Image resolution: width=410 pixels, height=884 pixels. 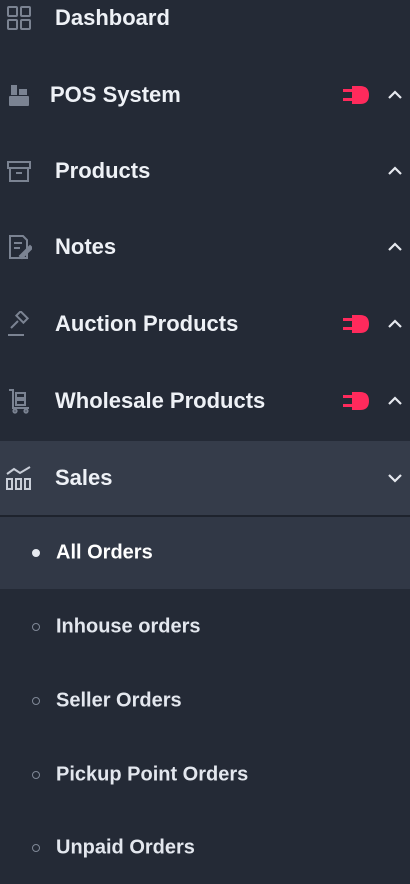 What do you see at coordinates (84, 477) in the screenshot?
I see `menu-item-label: Sales` at bounding box center [84, 477].